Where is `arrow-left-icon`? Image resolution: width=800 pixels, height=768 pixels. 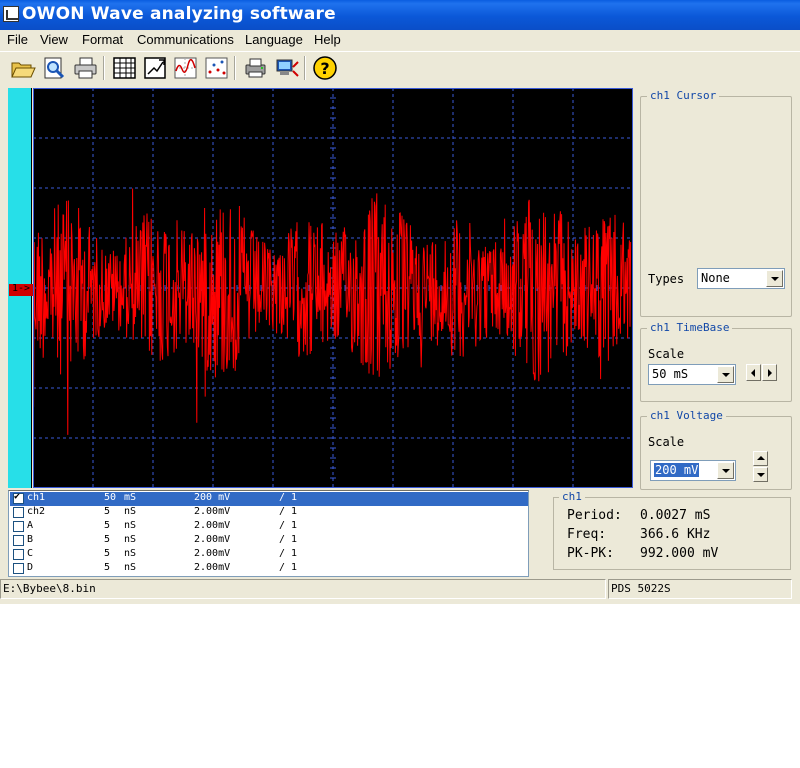 arrow-left-icon is located at coordinates (753, 373).